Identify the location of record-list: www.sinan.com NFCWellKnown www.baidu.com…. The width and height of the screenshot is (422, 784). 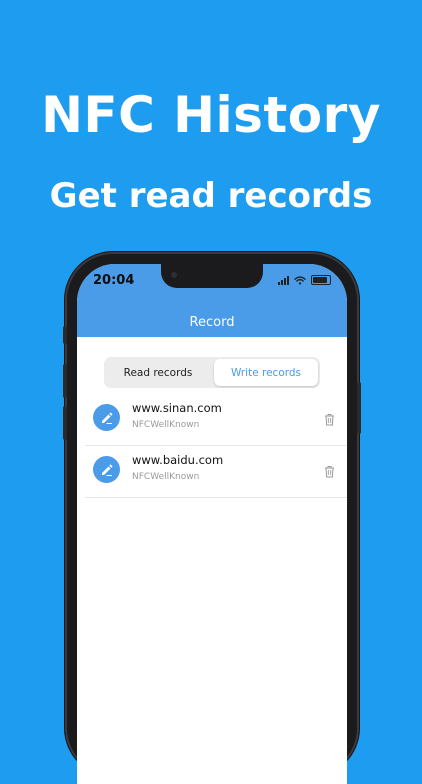
(212, 446).